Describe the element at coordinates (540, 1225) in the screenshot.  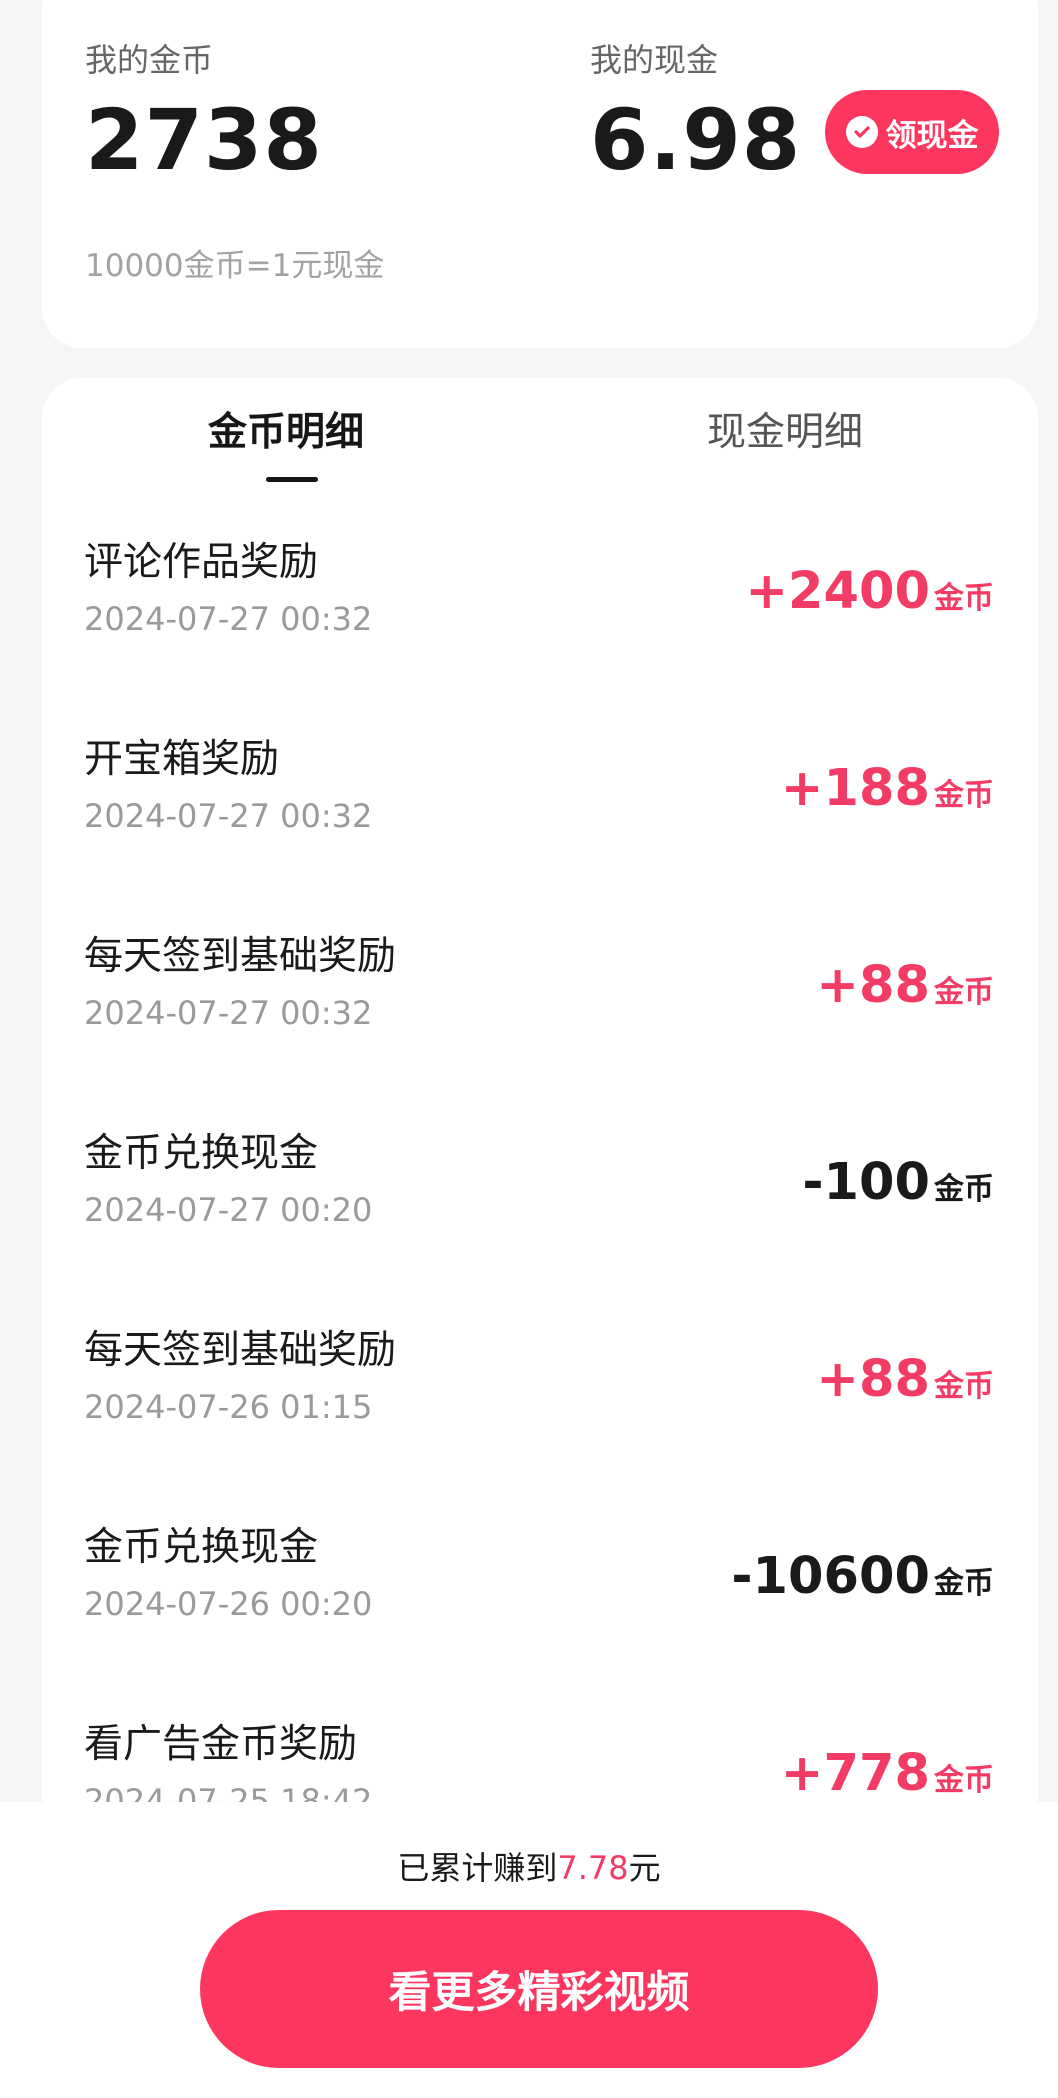
I see `list-item: 金币兑换现金 2024-07-27 00:20 -100 金币` at that location.